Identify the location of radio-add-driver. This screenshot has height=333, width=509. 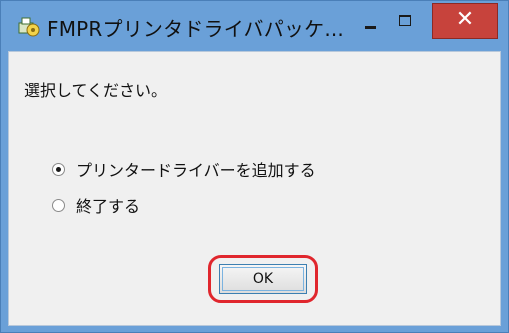
(58, 169).